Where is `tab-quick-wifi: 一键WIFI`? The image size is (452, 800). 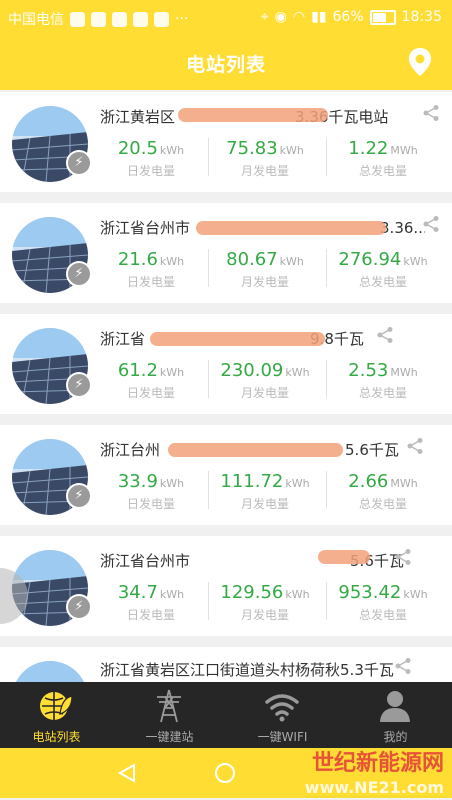 tab-quick-wifi: 一键WIFI is located at coordinates (282, 715).